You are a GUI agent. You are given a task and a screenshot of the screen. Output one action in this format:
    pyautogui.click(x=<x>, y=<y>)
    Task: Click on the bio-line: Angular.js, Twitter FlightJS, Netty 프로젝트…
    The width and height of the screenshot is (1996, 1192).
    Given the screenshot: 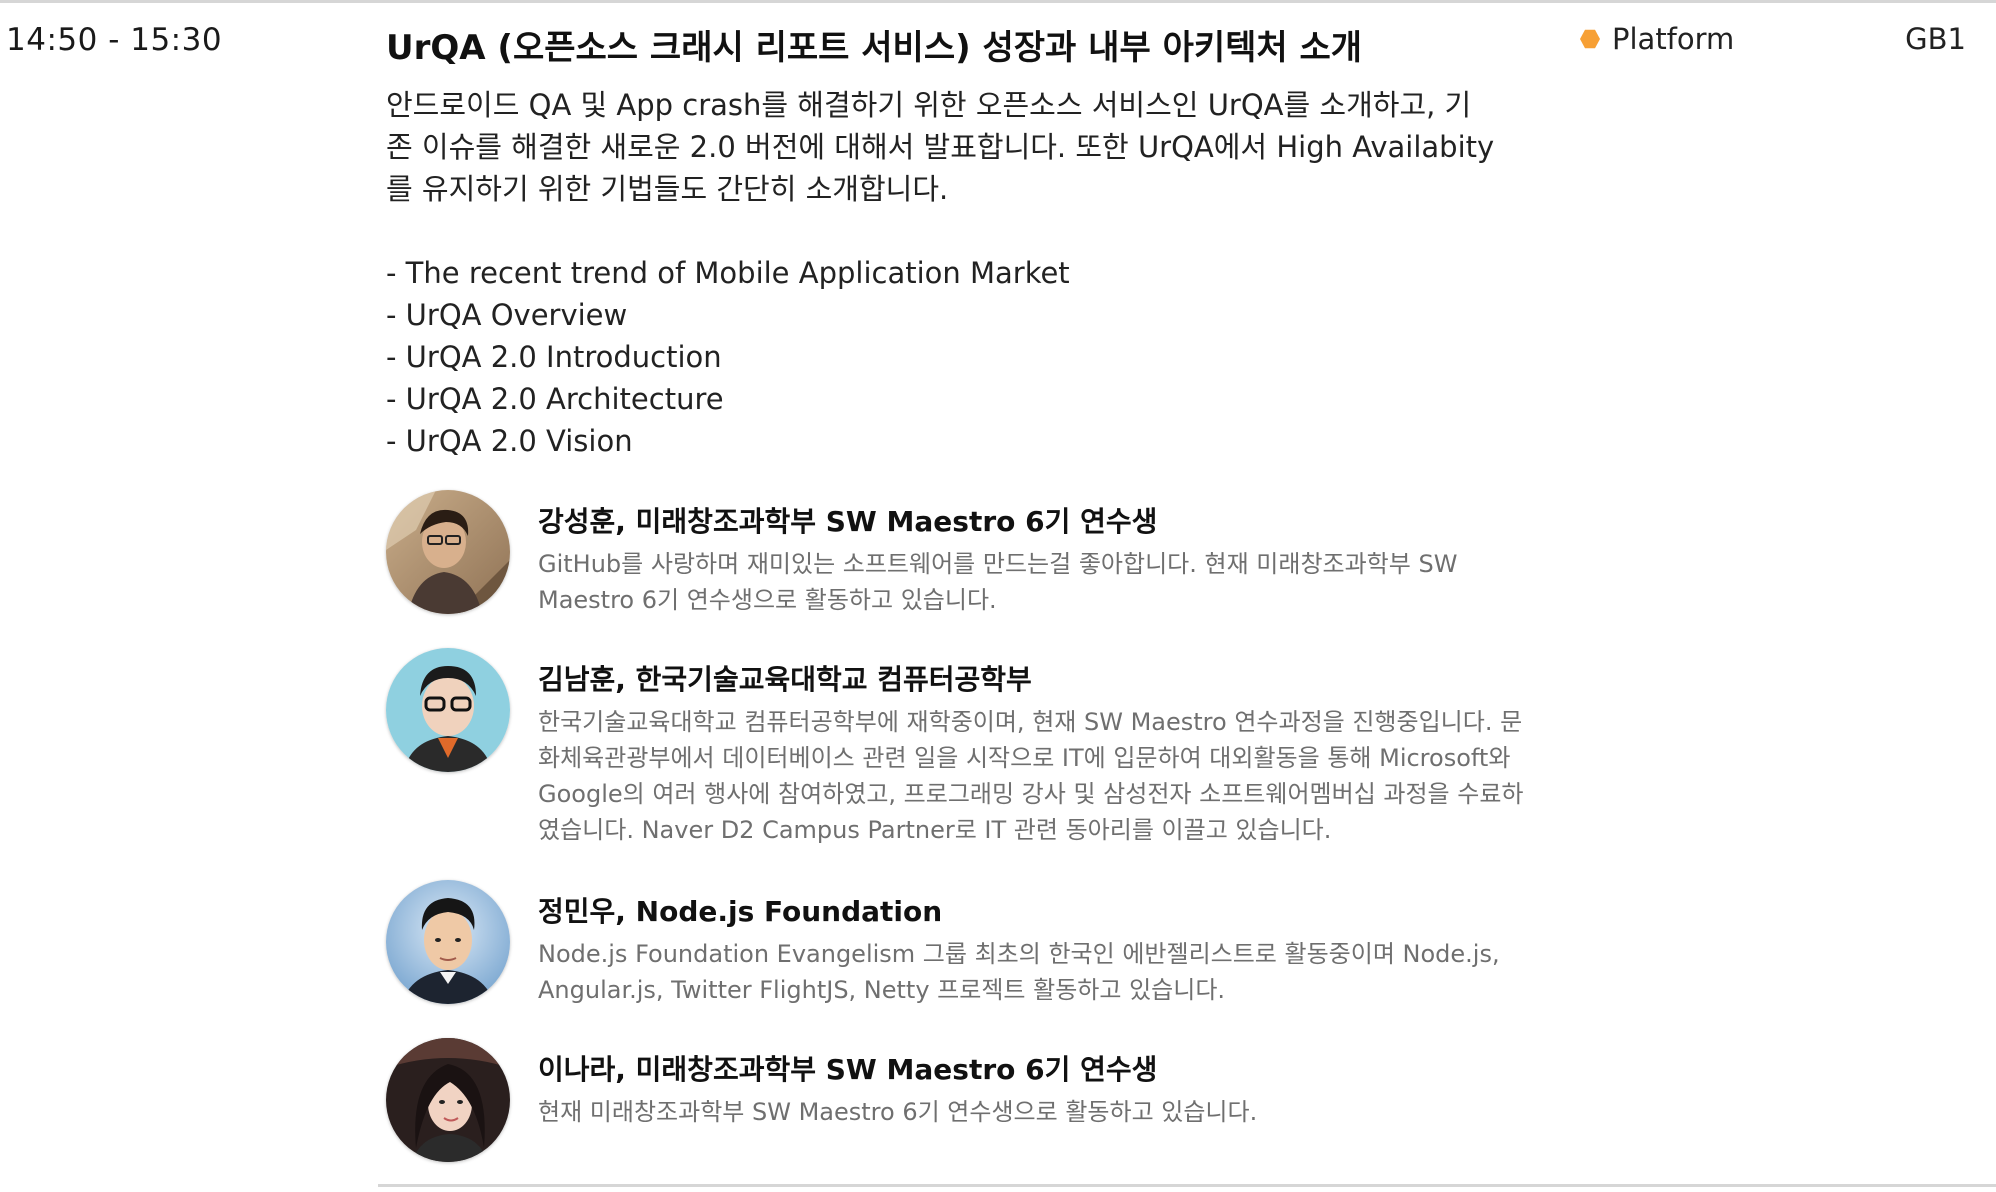 What is the action you would take?
    pyautogui.click(x=882, y=990)
    